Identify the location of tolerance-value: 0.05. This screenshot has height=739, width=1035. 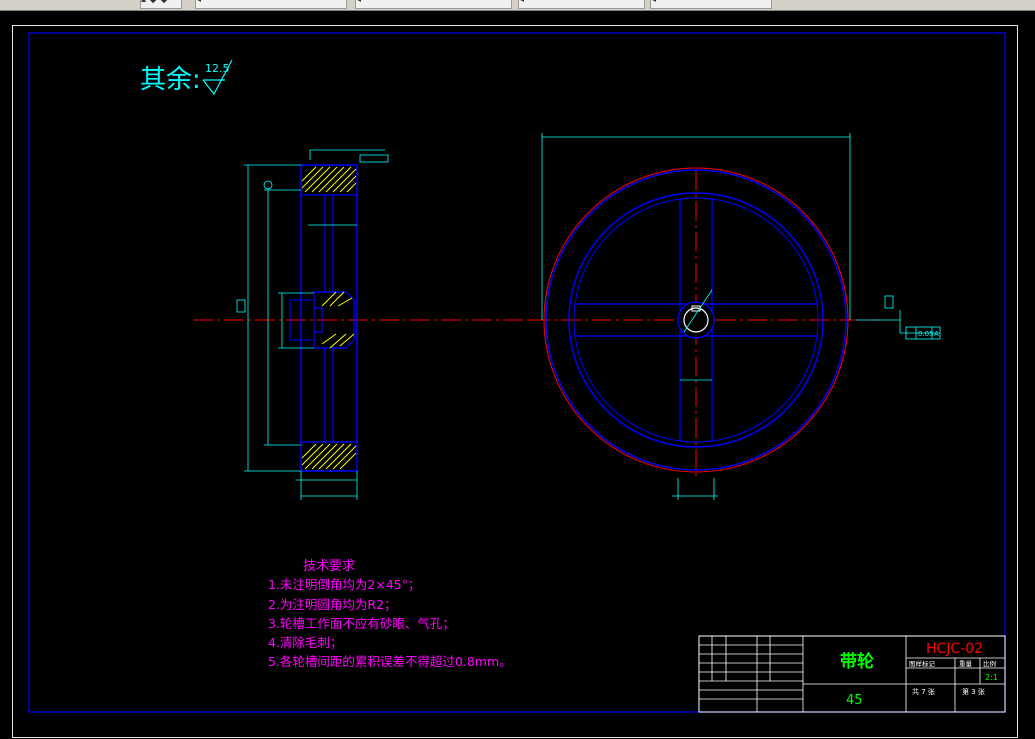
(926, 334).